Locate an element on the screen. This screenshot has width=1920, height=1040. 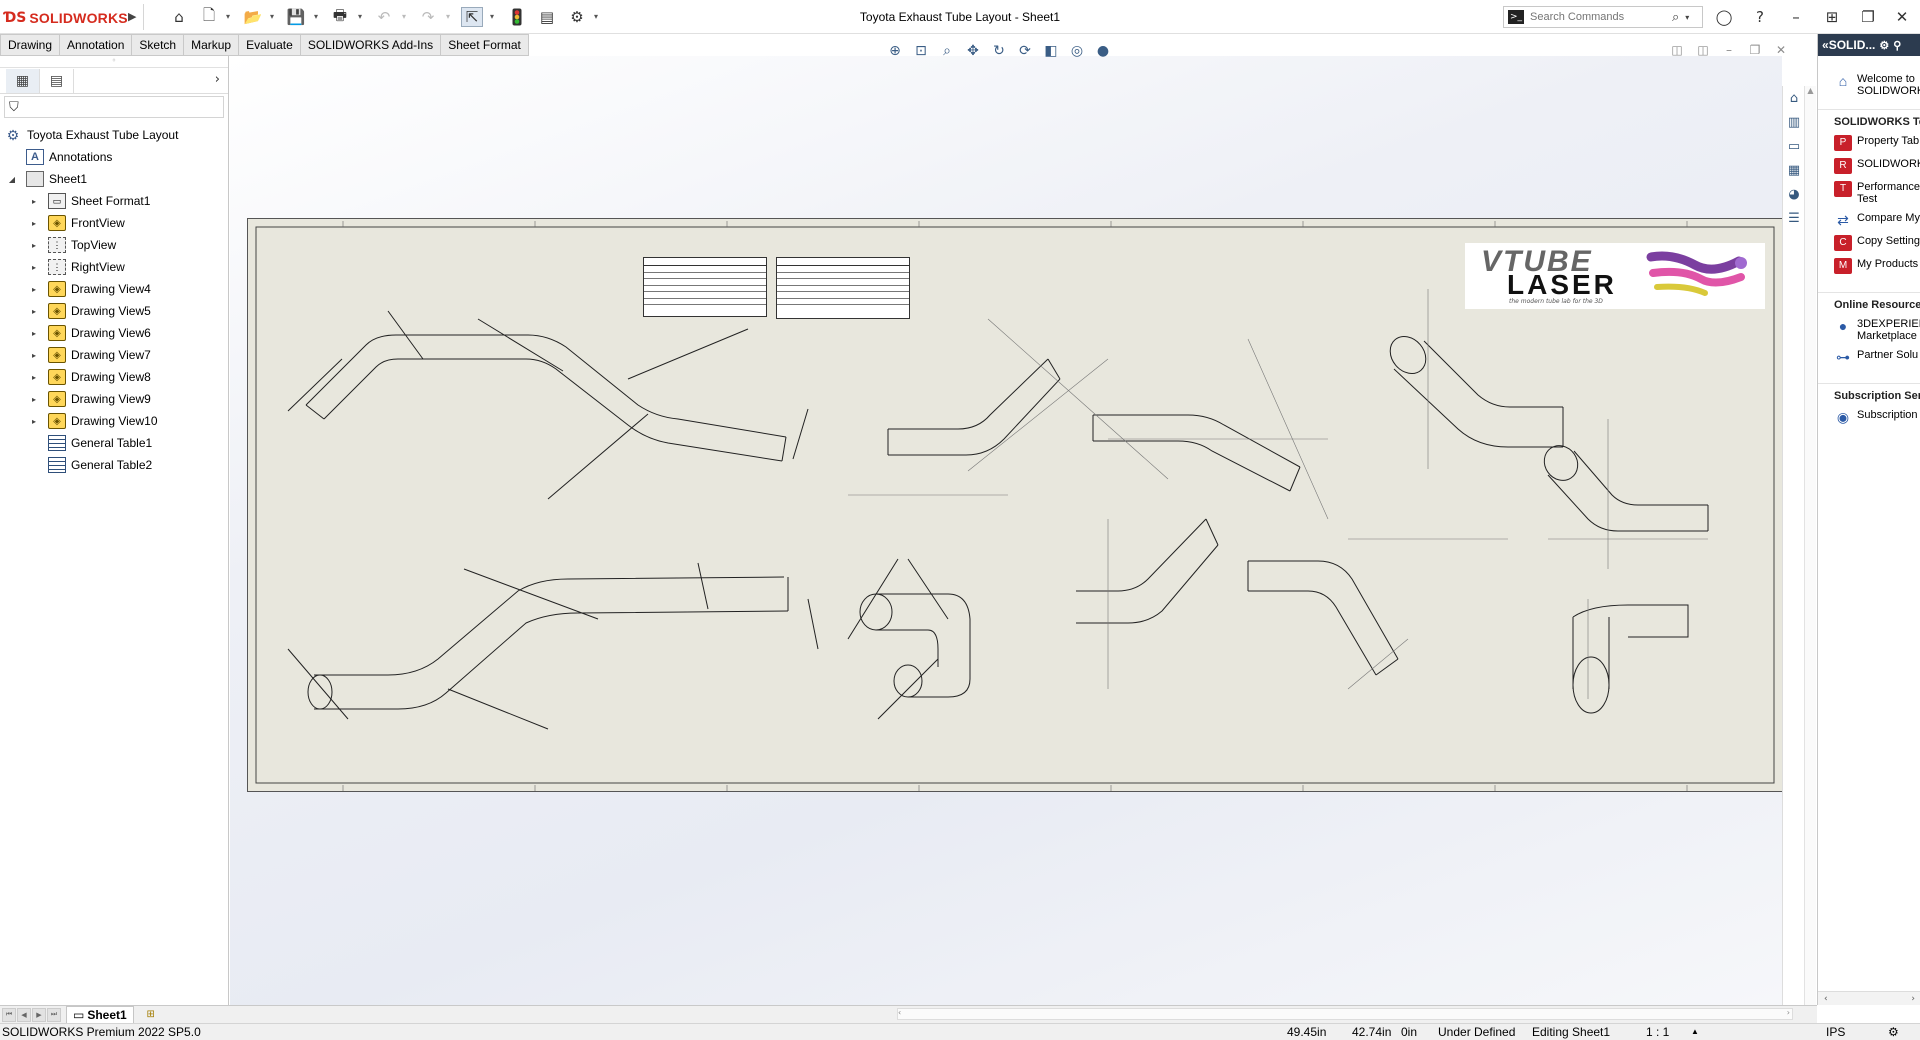
tool-performance-test: T Performance Test is located at coordinates (1869, 193).